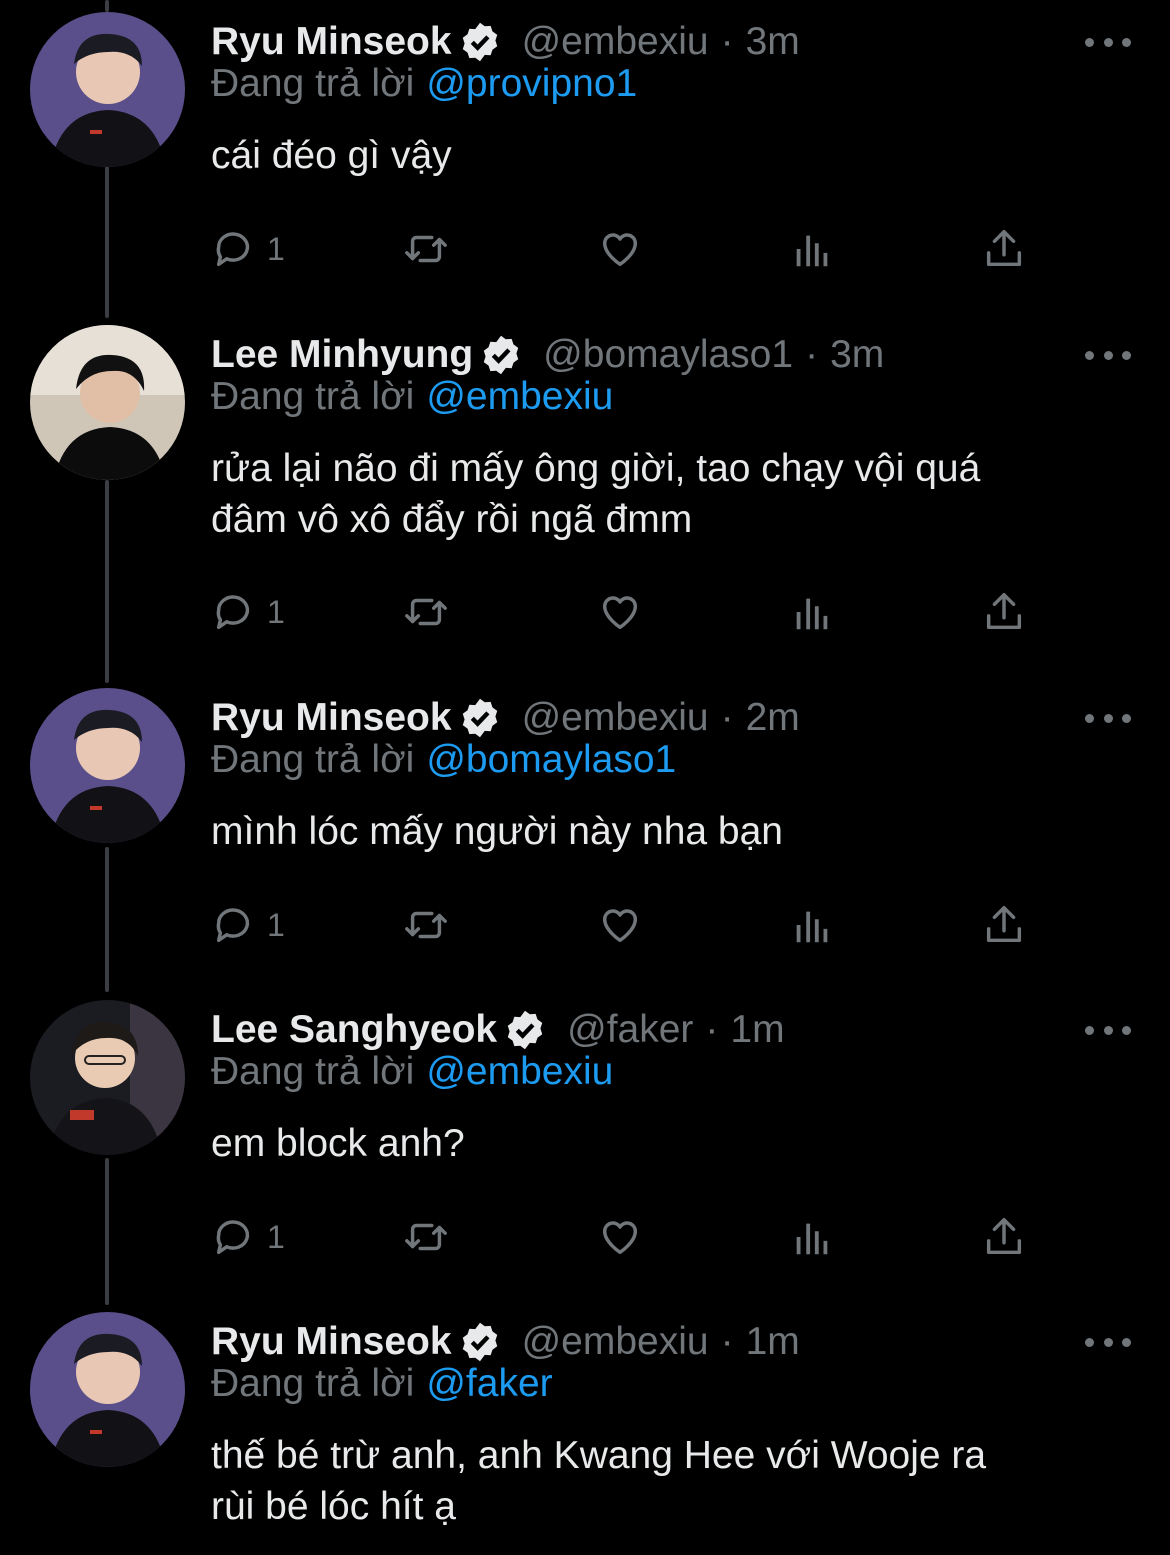 The height and width of the screenshot is (1555, 1170). Describe the element at coordinates (338, 1143) in the screenshot. I see `tweet-text-line: em block anh?` at that location.